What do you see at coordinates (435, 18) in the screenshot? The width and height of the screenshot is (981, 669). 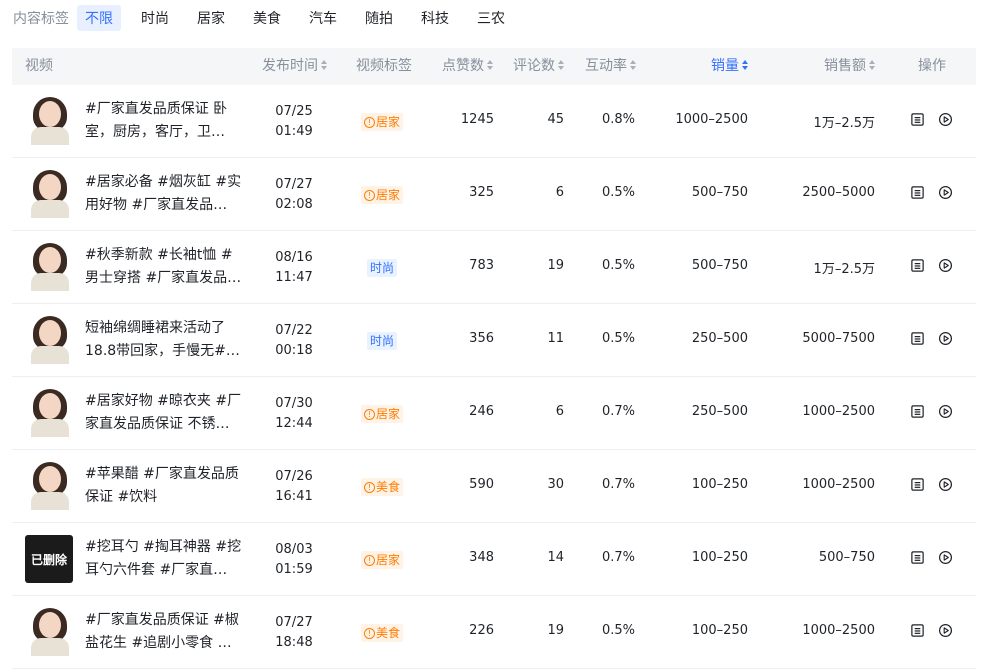 I see `filter-tag-tech: 科技` at bounding box center [435, 18].